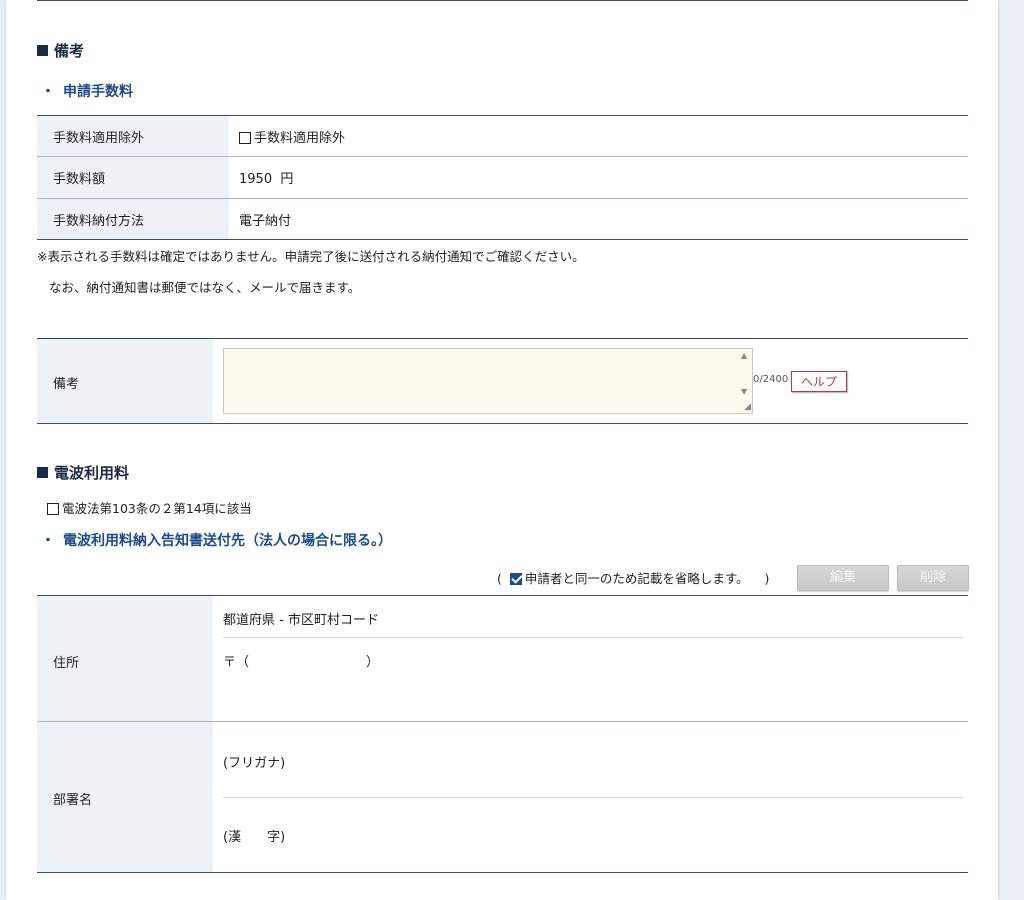  What do you see at coordinates (125, 797) in the screenshot?
I see `dept-label-cell: 部署名` at bounding box center [125, 797].